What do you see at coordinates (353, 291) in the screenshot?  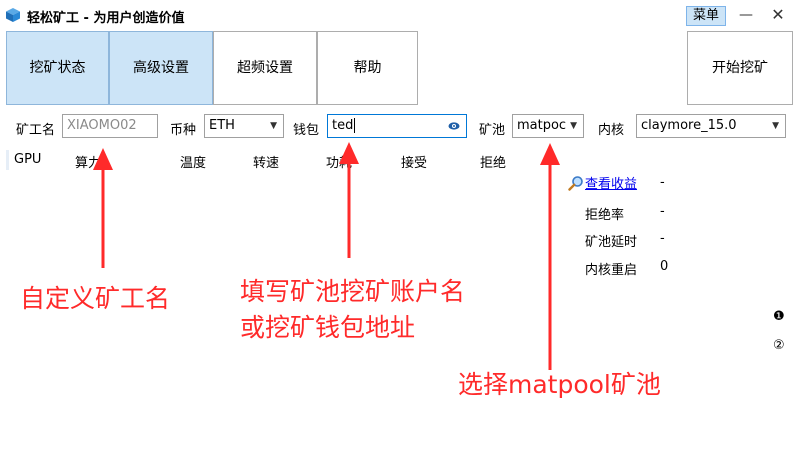 I see `annotation-wallet-line1: 填写矿池挖矿账户名` at bounding box center [353, 291].